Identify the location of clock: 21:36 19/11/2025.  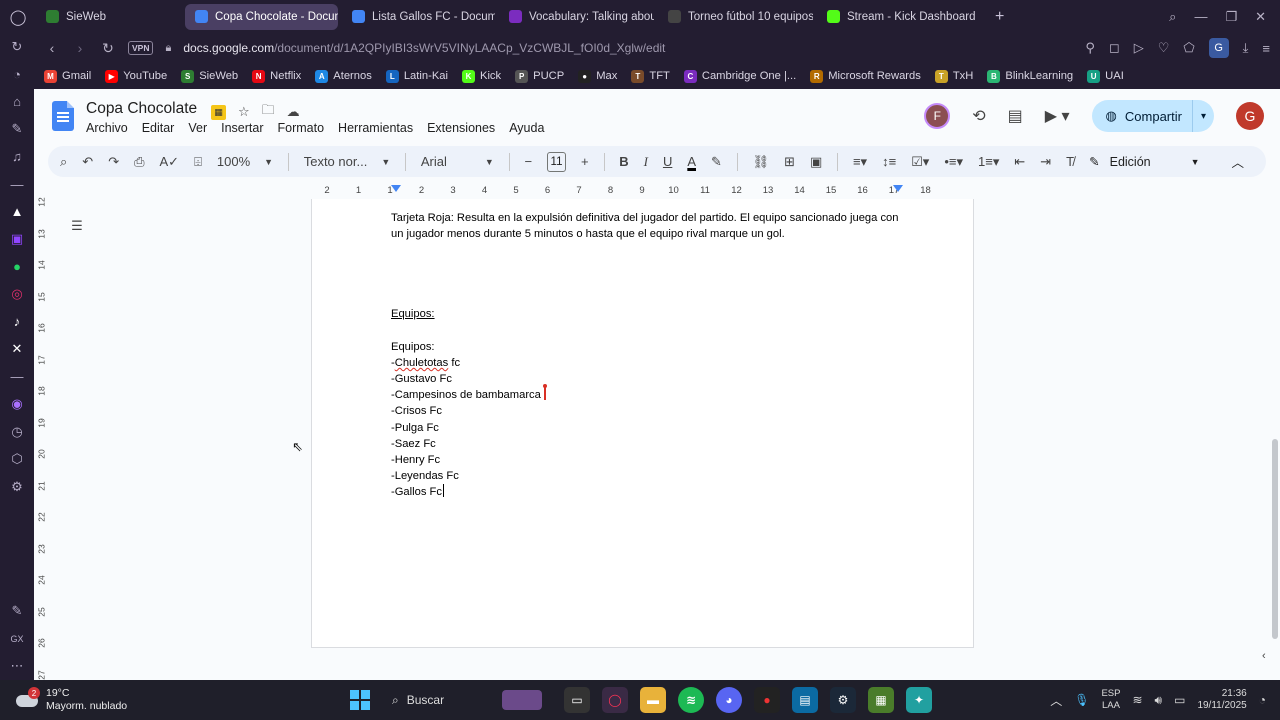
(1221, 700).